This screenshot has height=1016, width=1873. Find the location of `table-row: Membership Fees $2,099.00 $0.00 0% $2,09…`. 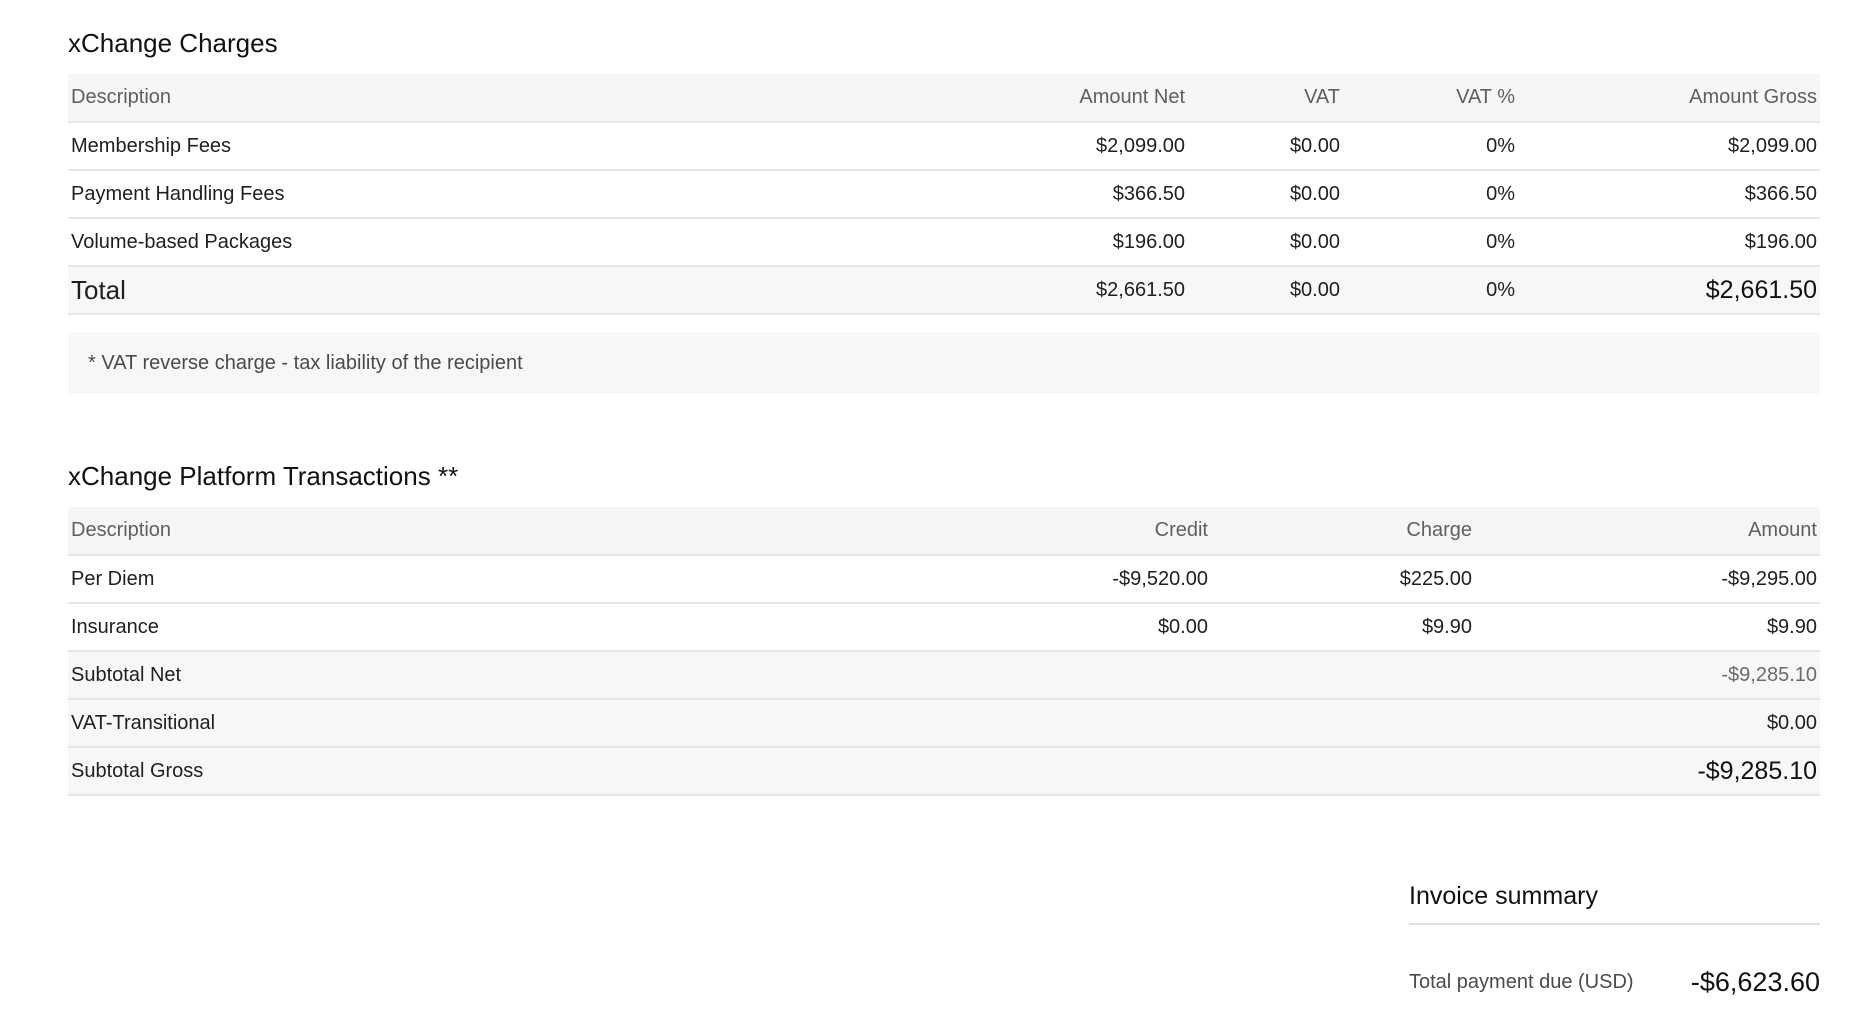

table-row: Membership Fees $2,099.00 $0.00 0% $2,09… is located at coordinates (944, 146).